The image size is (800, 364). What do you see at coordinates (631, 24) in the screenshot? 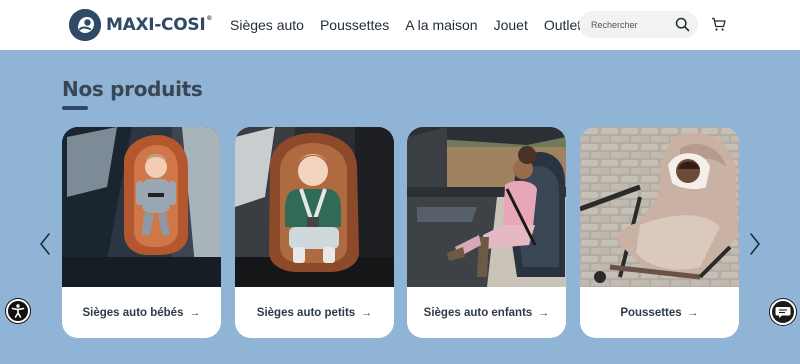
I see `search-input` at bounding box center [631, 24].